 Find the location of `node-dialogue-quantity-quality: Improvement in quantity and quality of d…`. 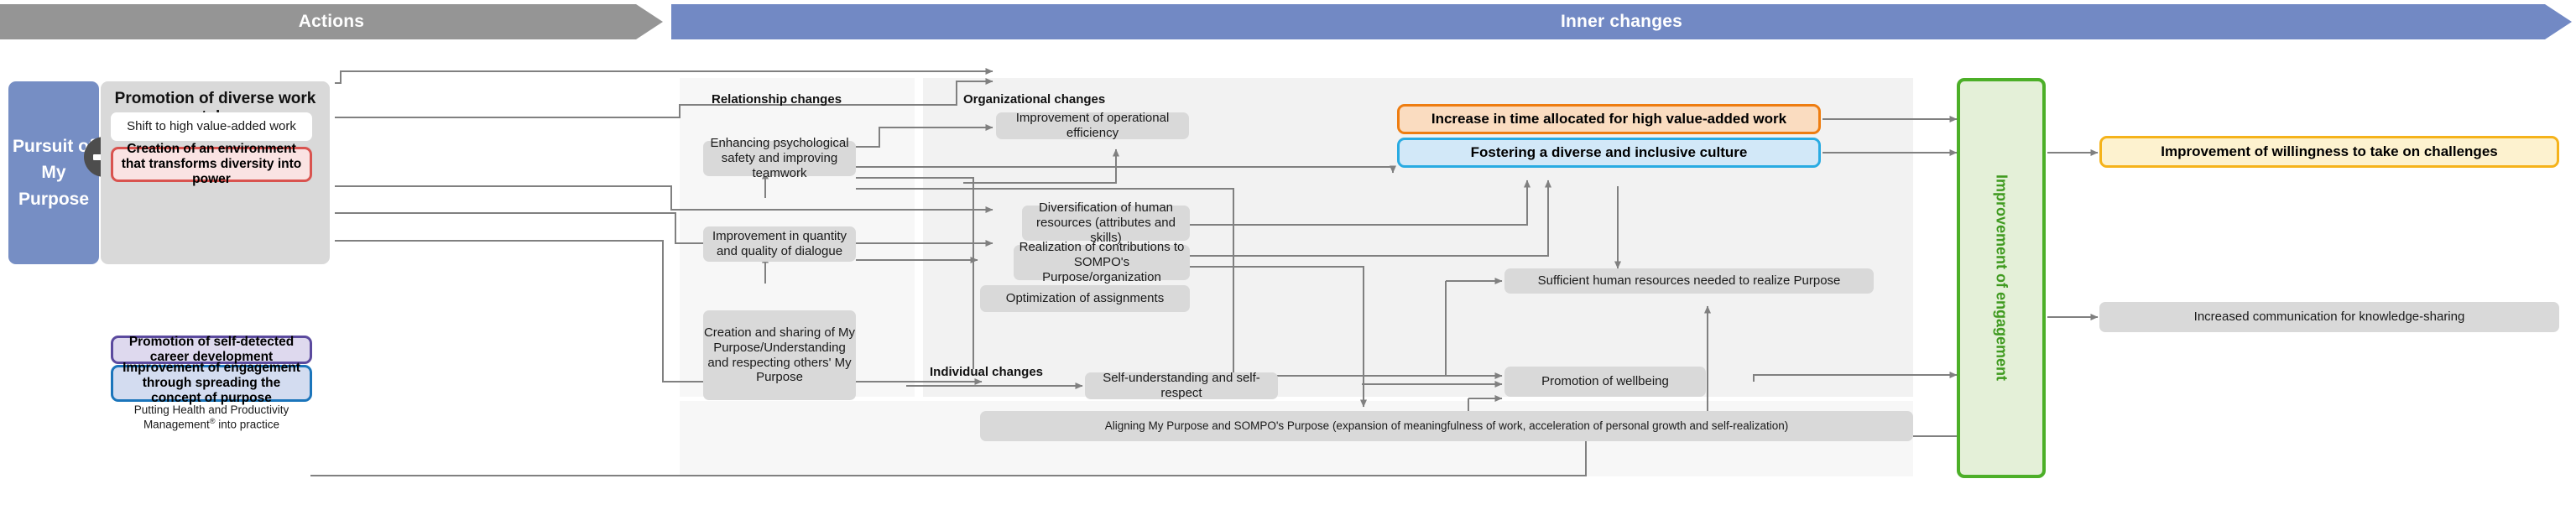

node-dialogue-quantity-quality: Improvement in quantity and quality of d… is located at coordinates (779, 244).